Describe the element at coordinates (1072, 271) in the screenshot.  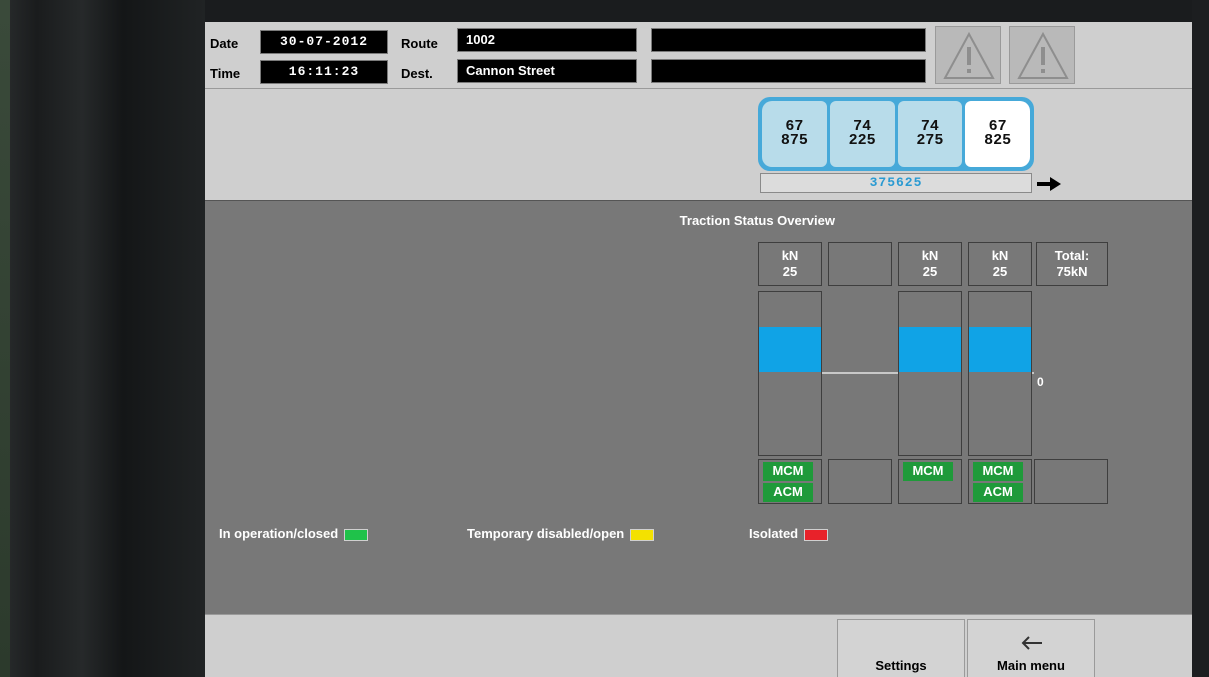
I see `total-value: 75kN` at that location.